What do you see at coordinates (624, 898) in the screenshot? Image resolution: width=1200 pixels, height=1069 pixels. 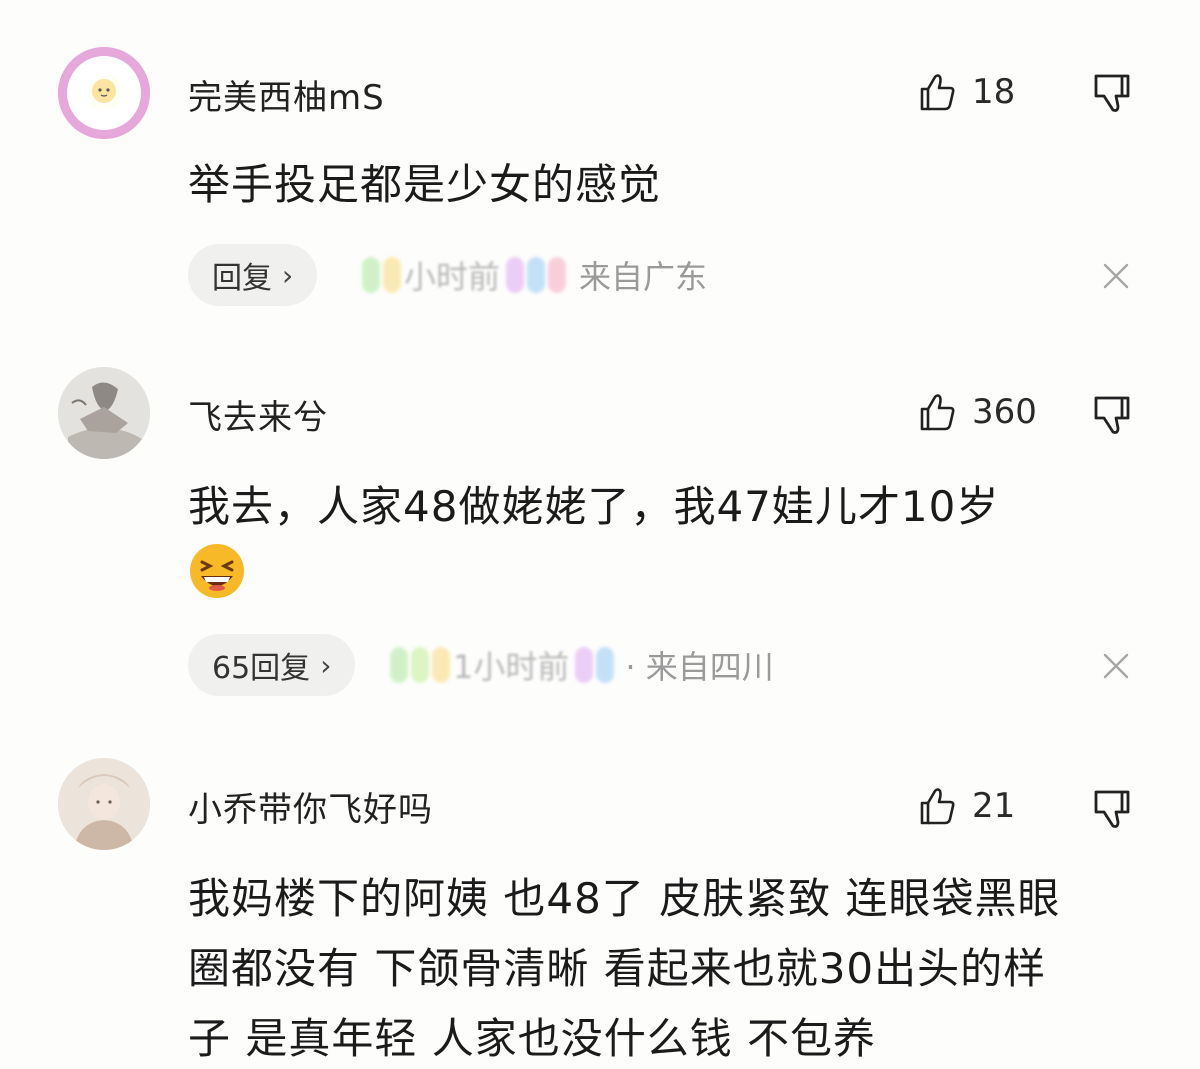 I see `comment-text-line: 我妈楼下的阿姨 也48了 皮肤紧致 连眼袋黑眼` at bounding box center [624, 898].